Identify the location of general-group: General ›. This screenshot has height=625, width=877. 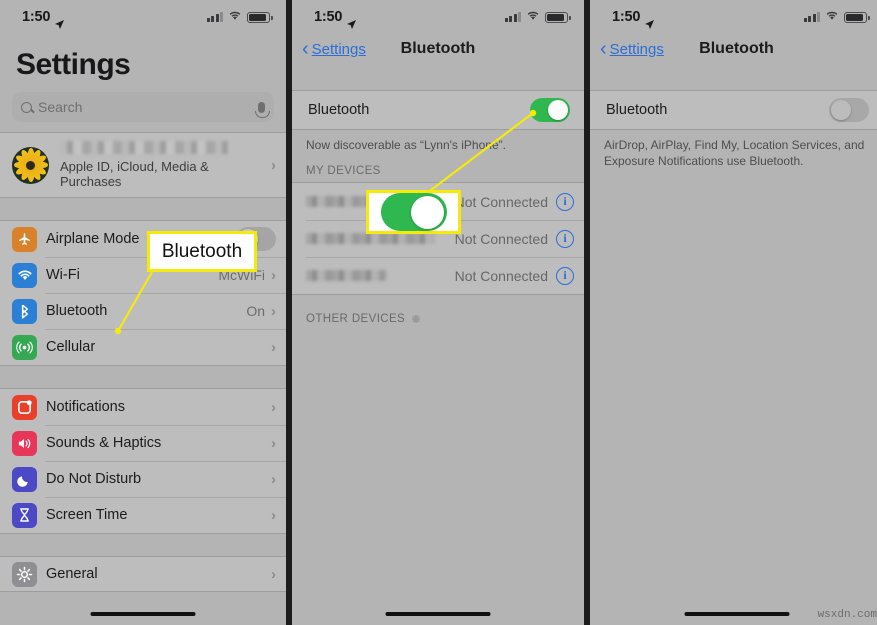
(143, 574).